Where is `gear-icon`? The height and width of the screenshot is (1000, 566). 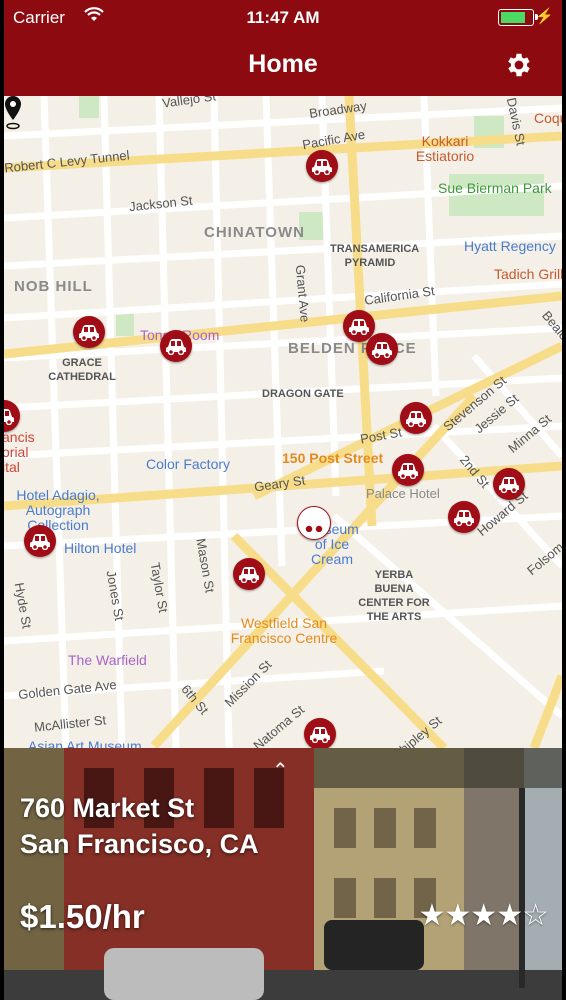 gear-icon is located at coordinates (519, 65).